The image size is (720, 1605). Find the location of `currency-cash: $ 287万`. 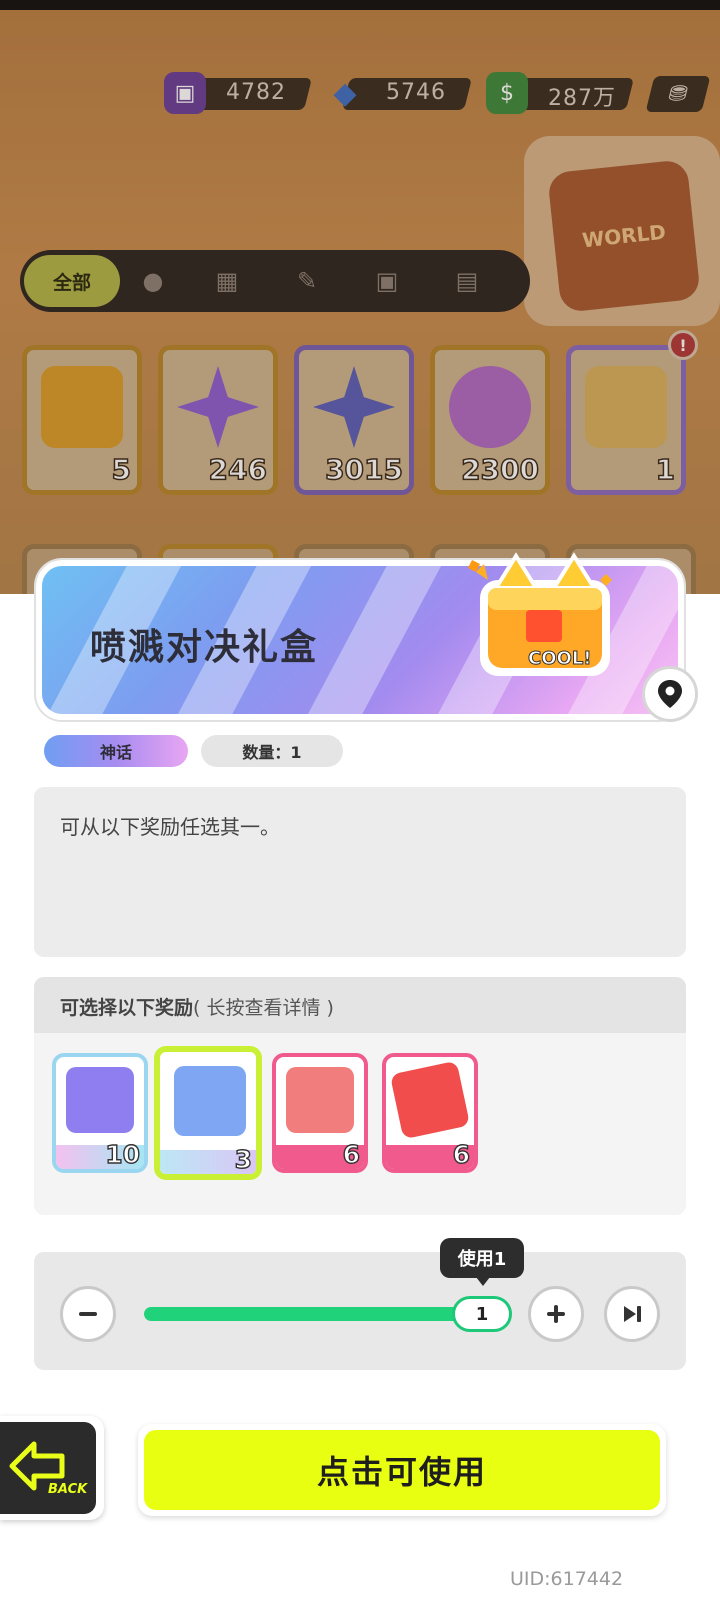

currency-cash: $ 287万 is located at coordinates (561, 93).